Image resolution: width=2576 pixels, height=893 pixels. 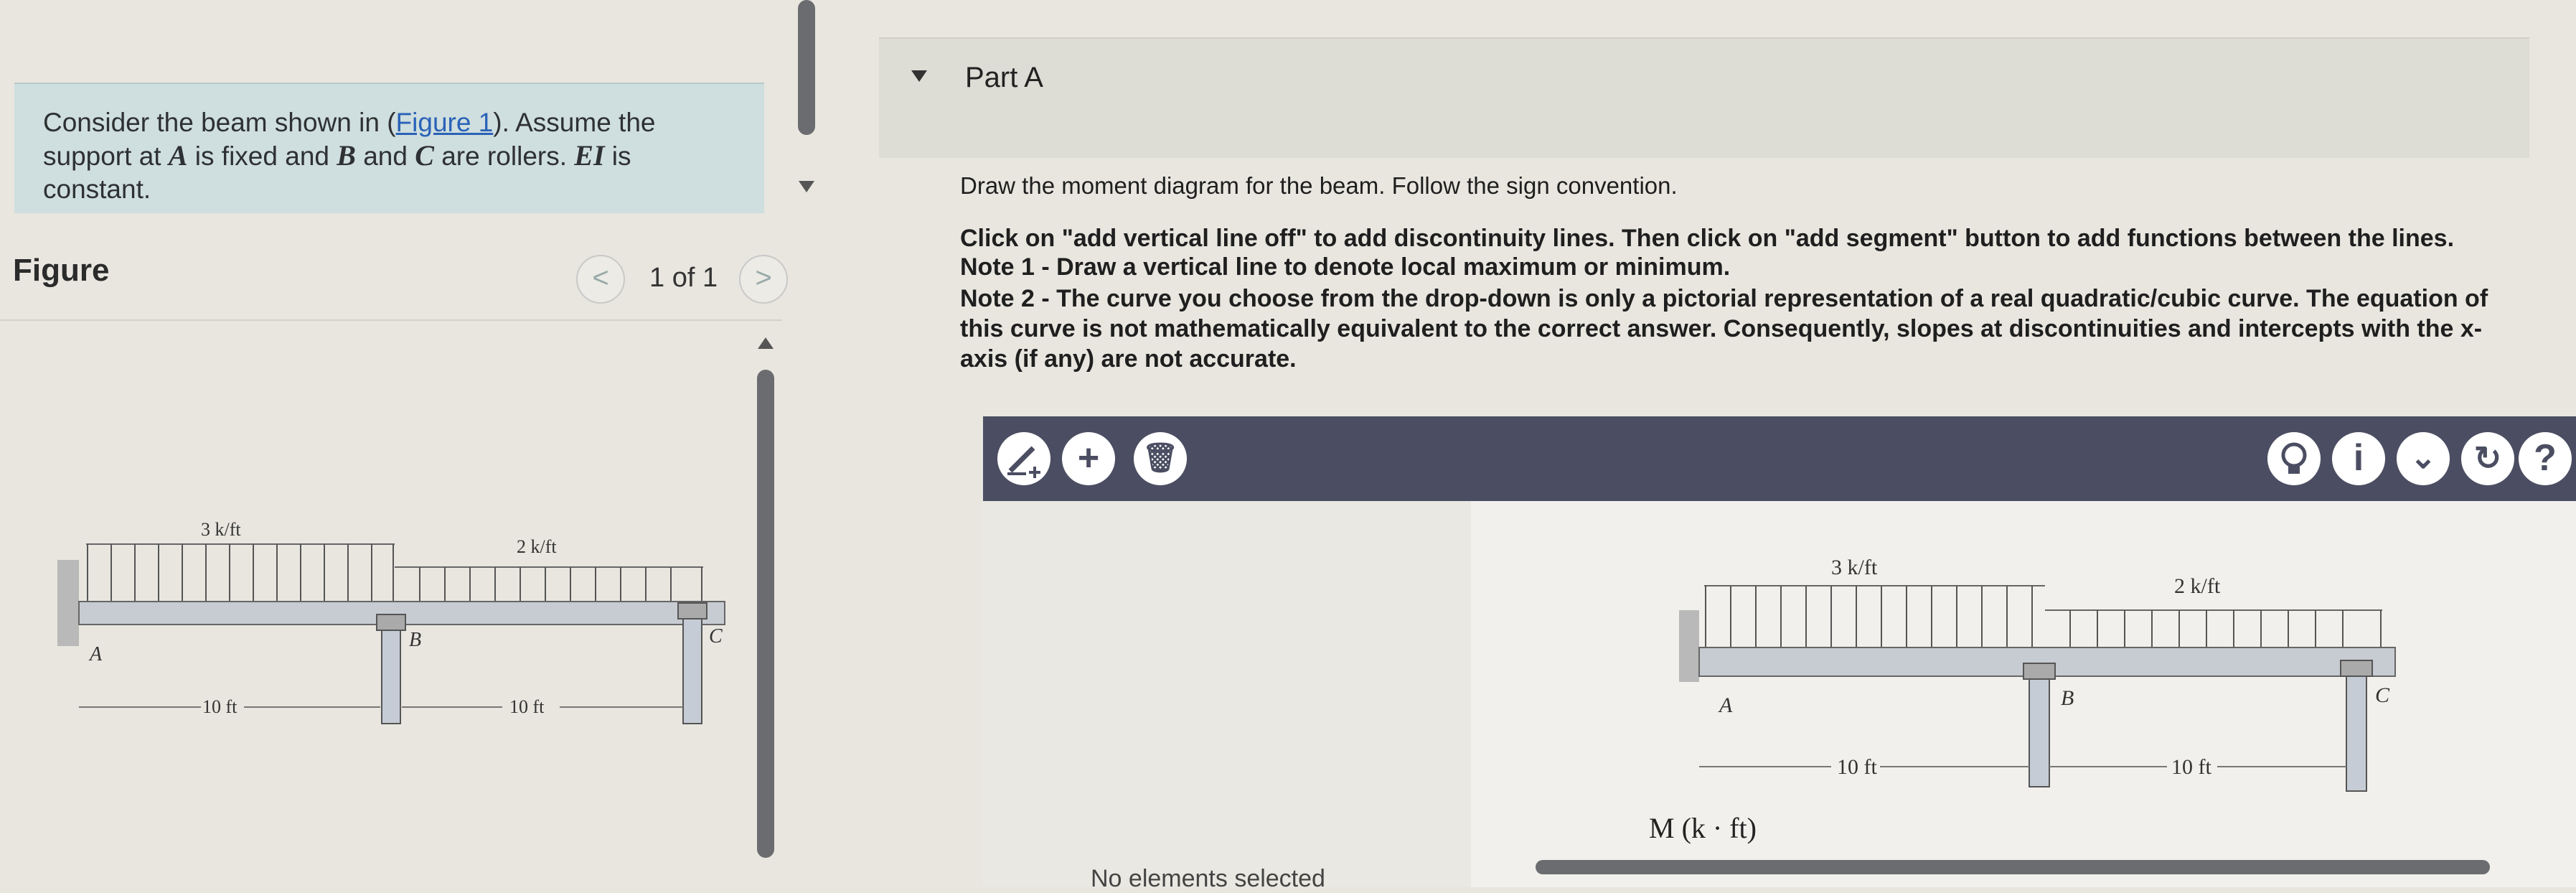 I want to click on trash-icon: 🗑, so click(x=1160, y=458).